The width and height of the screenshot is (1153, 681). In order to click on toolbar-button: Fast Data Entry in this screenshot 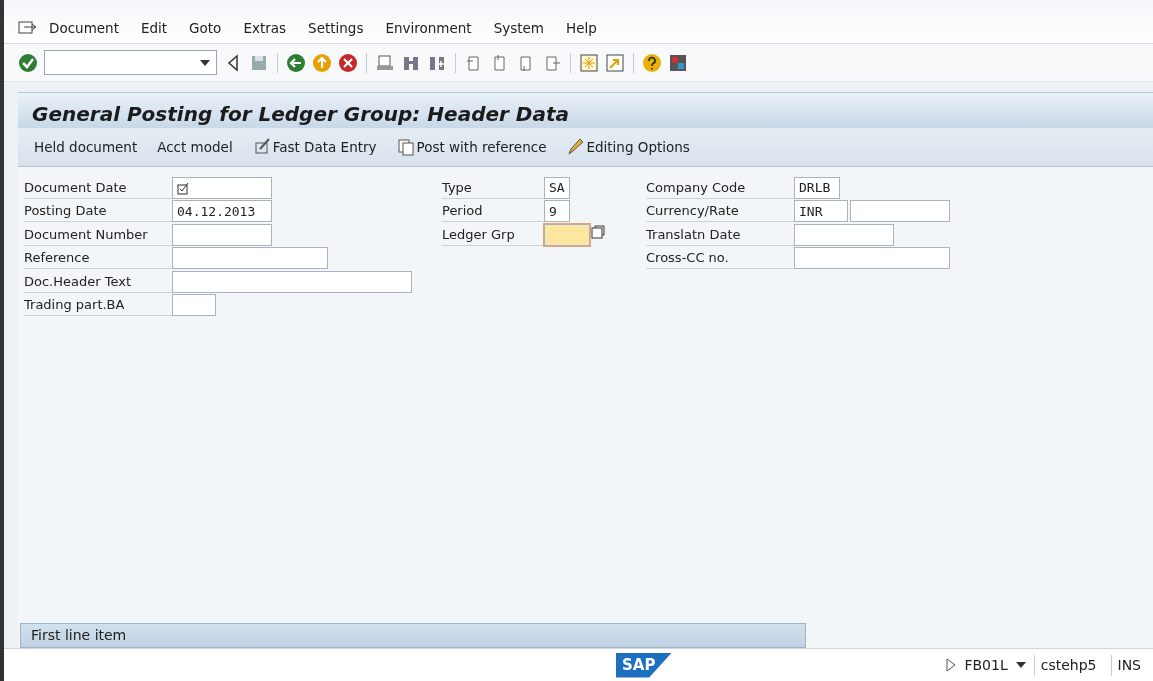, I will do `click(314, 147)`.